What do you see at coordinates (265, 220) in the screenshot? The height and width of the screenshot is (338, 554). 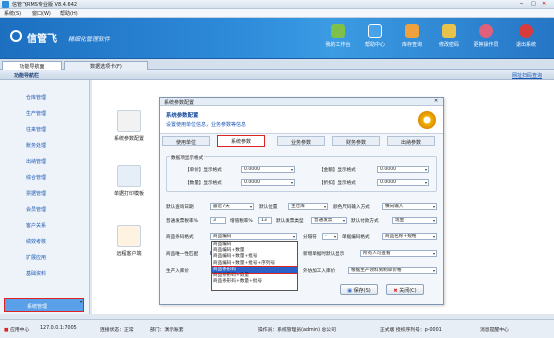 I see `vat-rate-input: 13` at bounding box center [265, 220].